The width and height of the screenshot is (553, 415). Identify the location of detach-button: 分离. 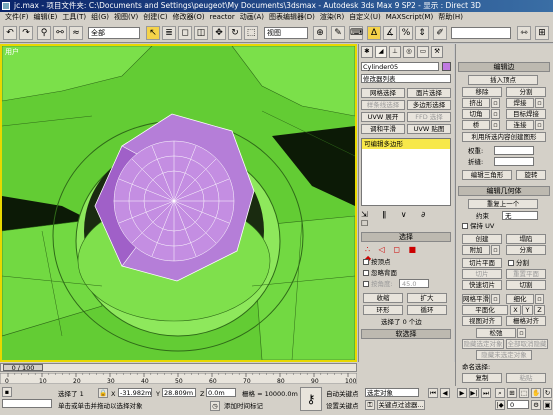
(526, 250).